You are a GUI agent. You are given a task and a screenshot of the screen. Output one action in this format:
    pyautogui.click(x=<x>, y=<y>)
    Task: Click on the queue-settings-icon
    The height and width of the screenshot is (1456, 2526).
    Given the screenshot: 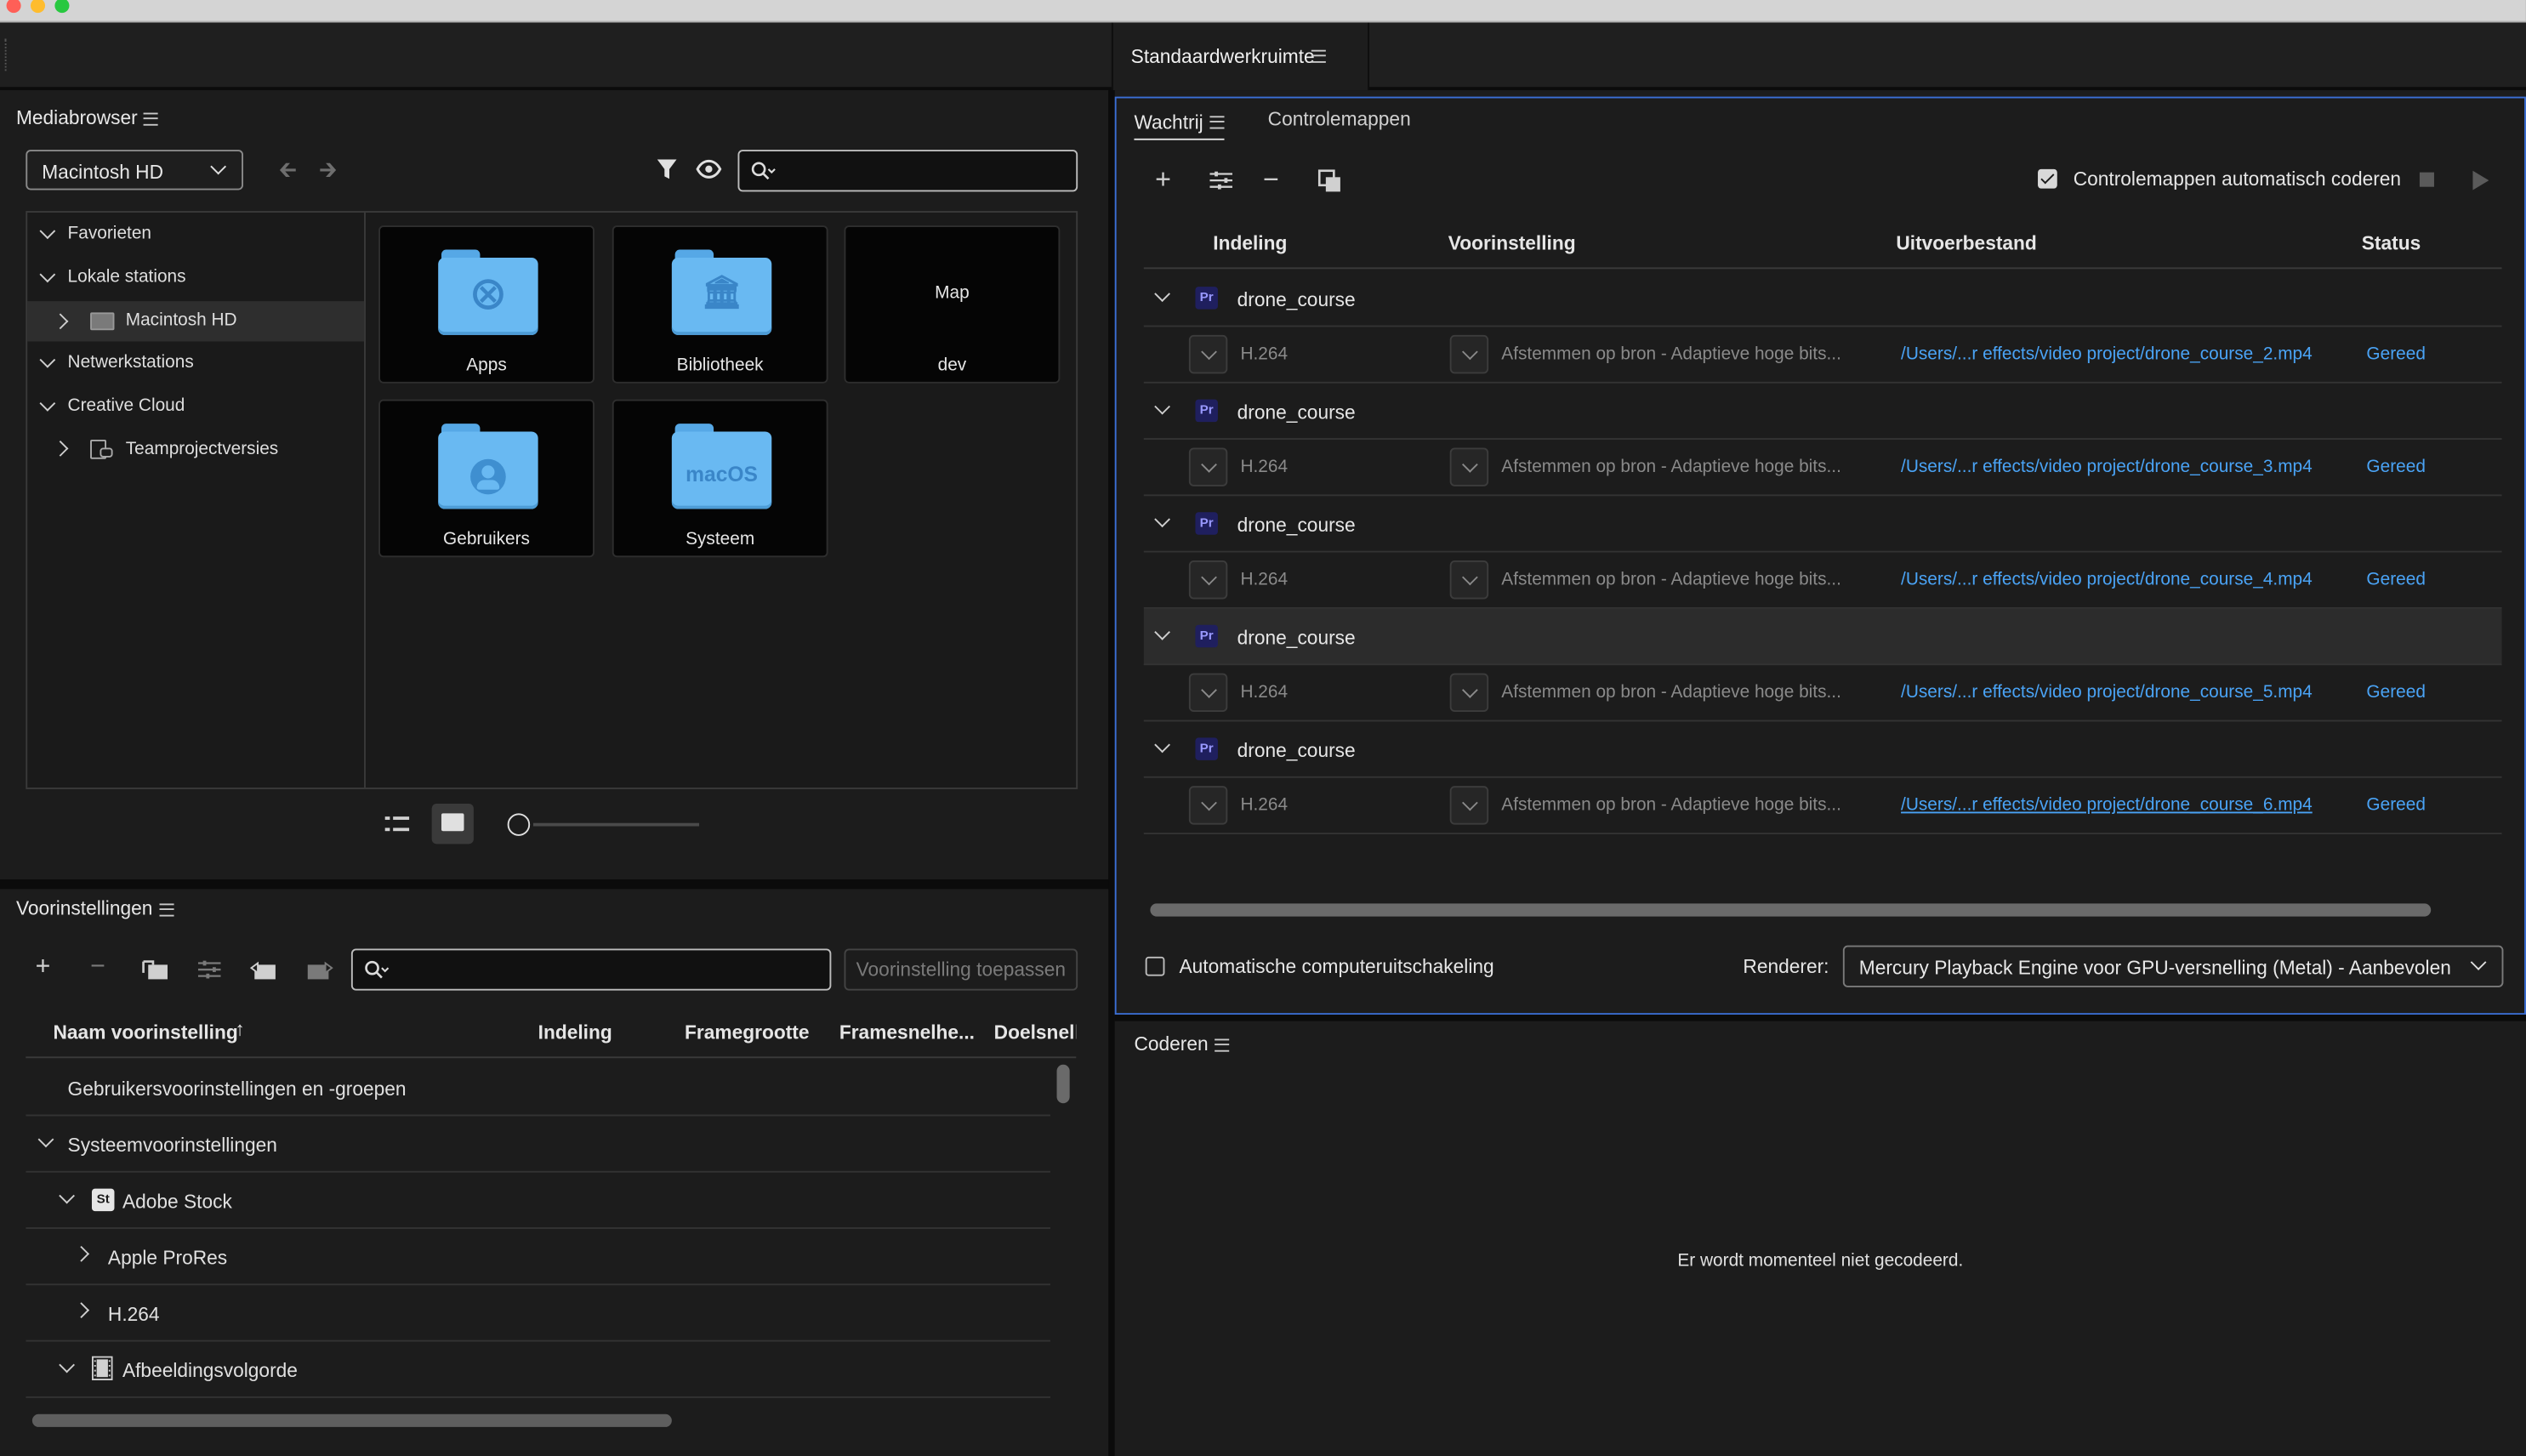 What is the action you would take?
    pyautogui.click(x=1221, y=180)
    